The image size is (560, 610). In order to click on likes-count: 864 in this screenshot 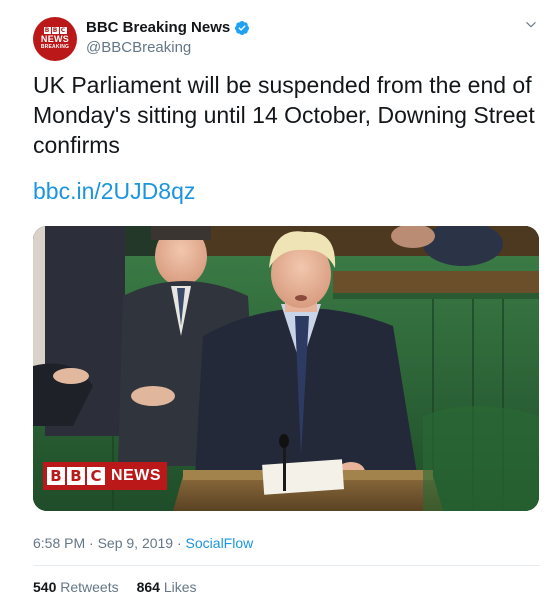, I will do `click(148, 587)`.